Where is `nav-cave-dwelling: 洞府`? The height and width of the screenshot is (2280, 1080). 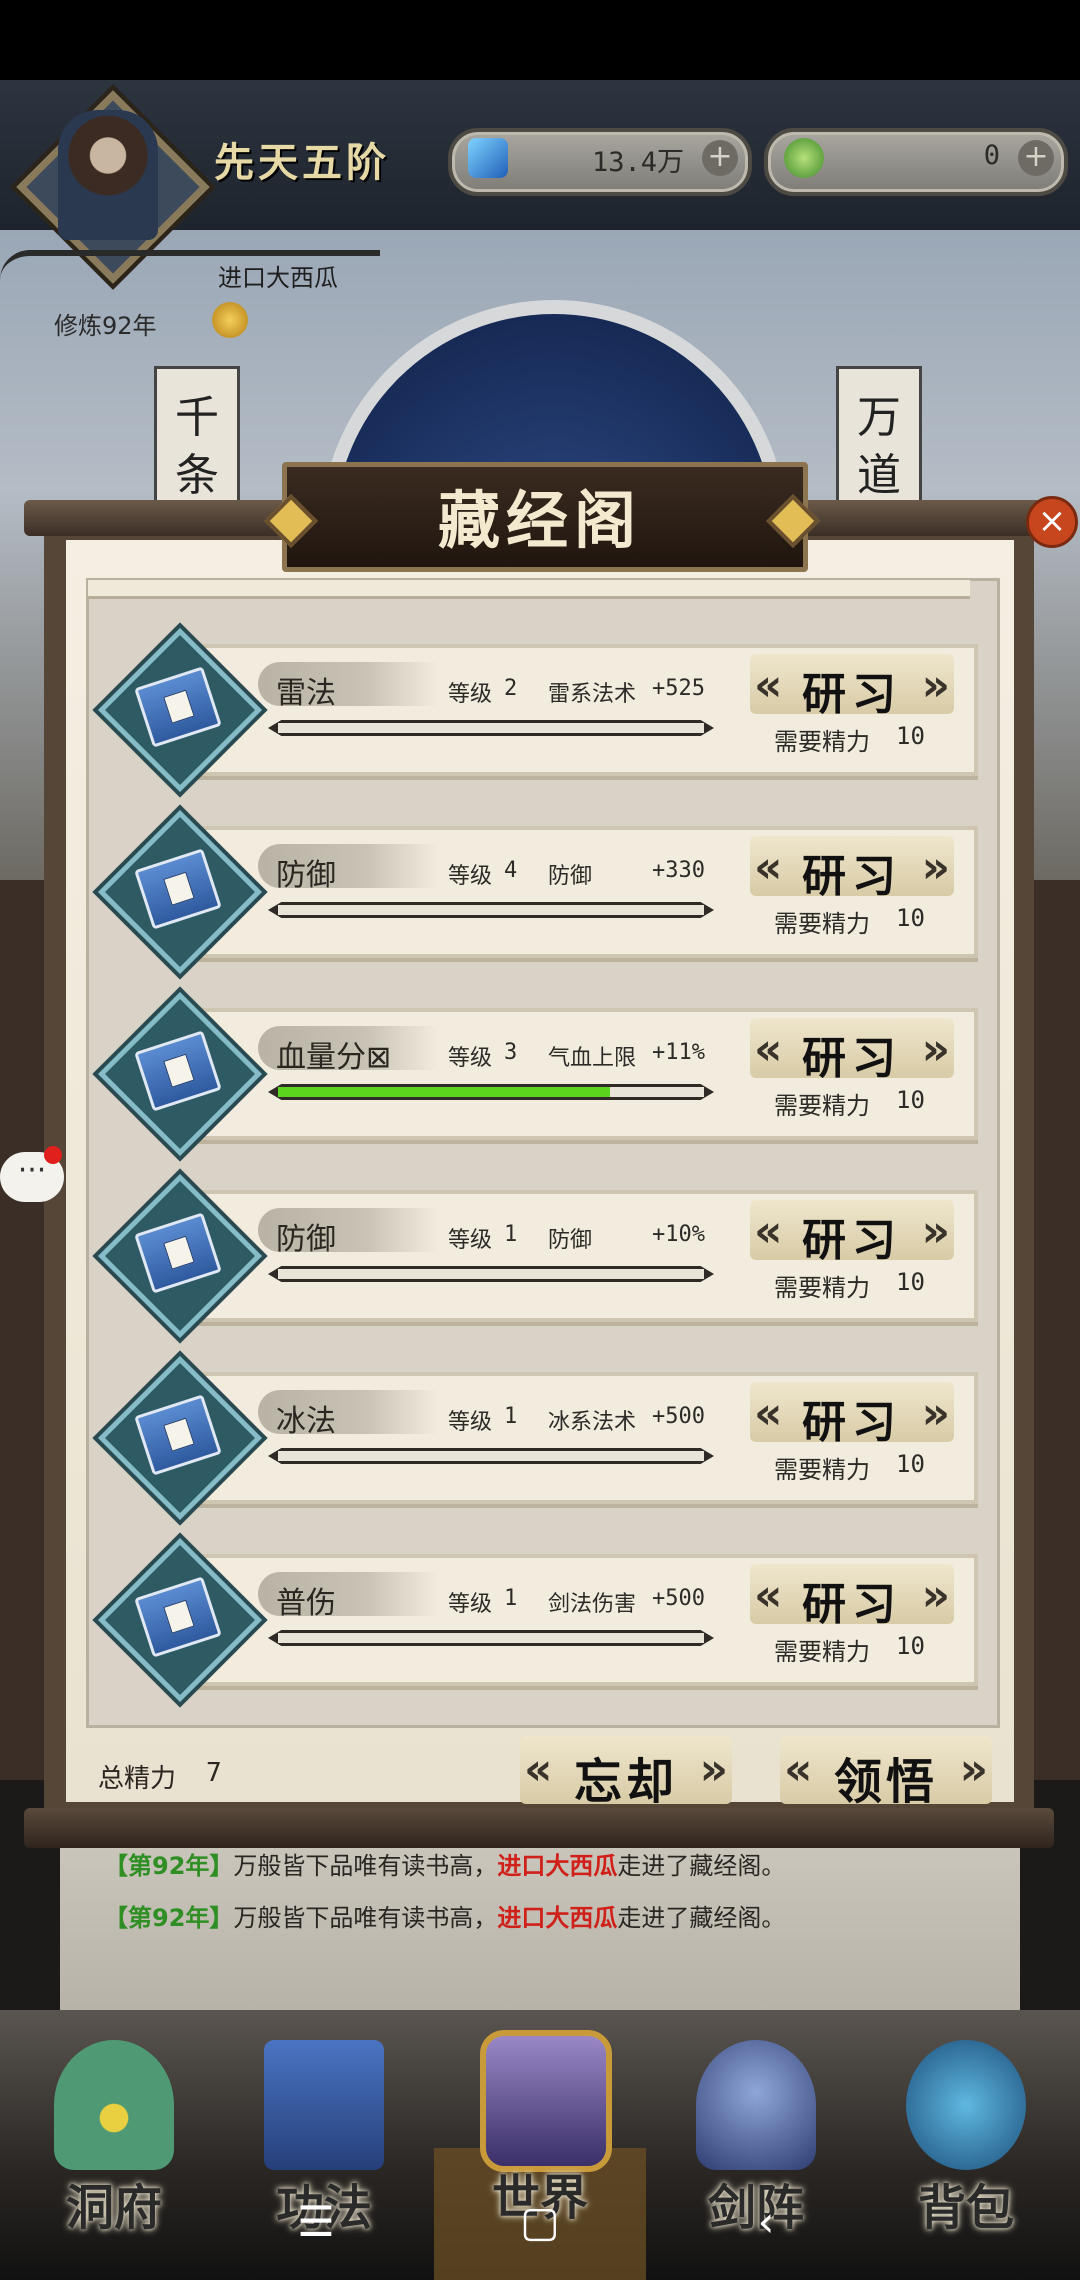 nav-cave-dwelling: 洞府 is located at coordinates (114, 2128).